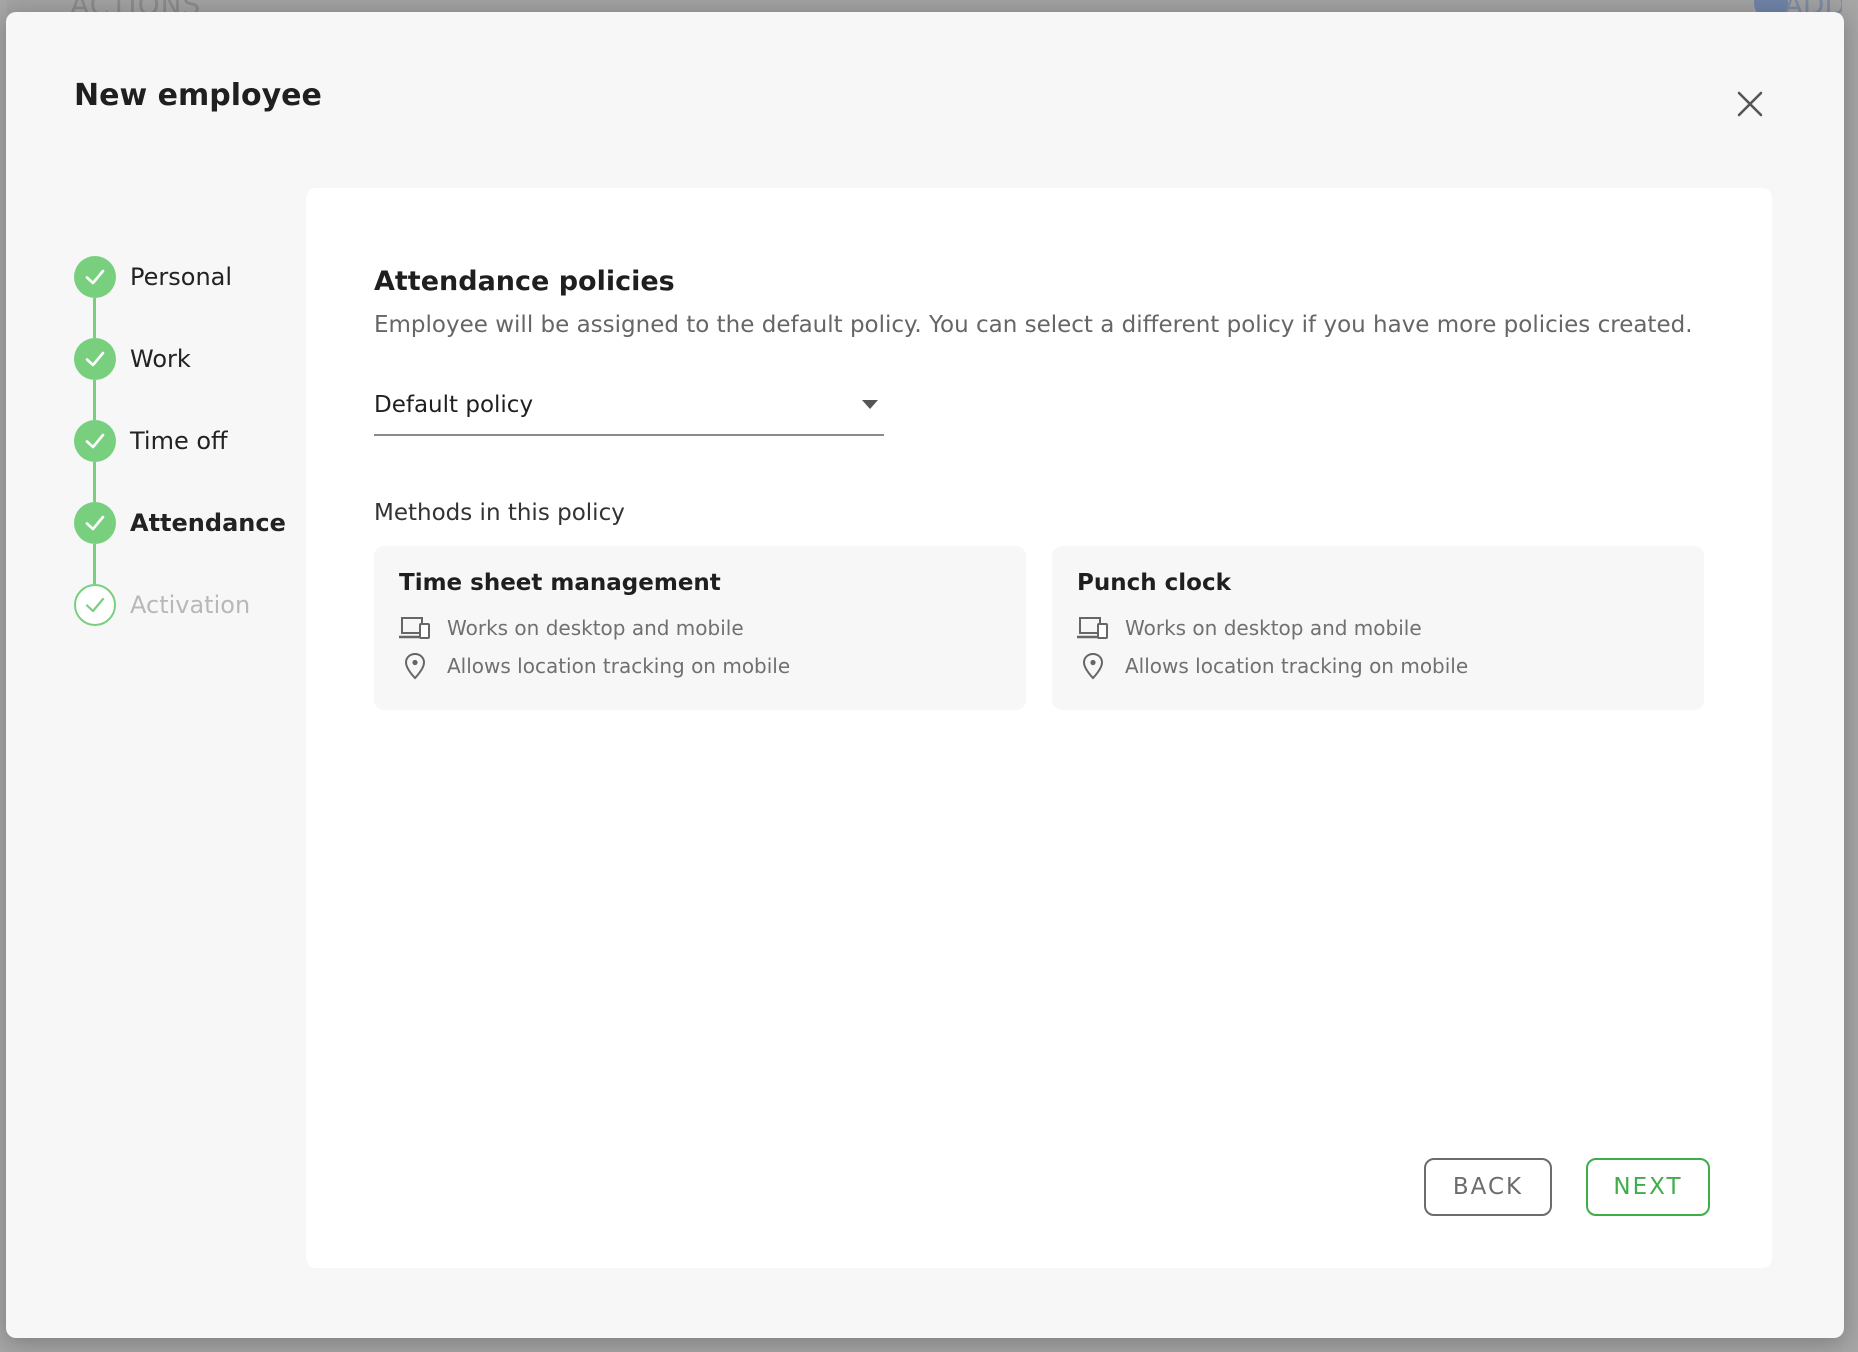 The width and height of the screenshot is (1858, 1352). What do you see at coordinates (194, 379) in the screenshot?
I see `step-work: Work` at bounding box center [194, 379].